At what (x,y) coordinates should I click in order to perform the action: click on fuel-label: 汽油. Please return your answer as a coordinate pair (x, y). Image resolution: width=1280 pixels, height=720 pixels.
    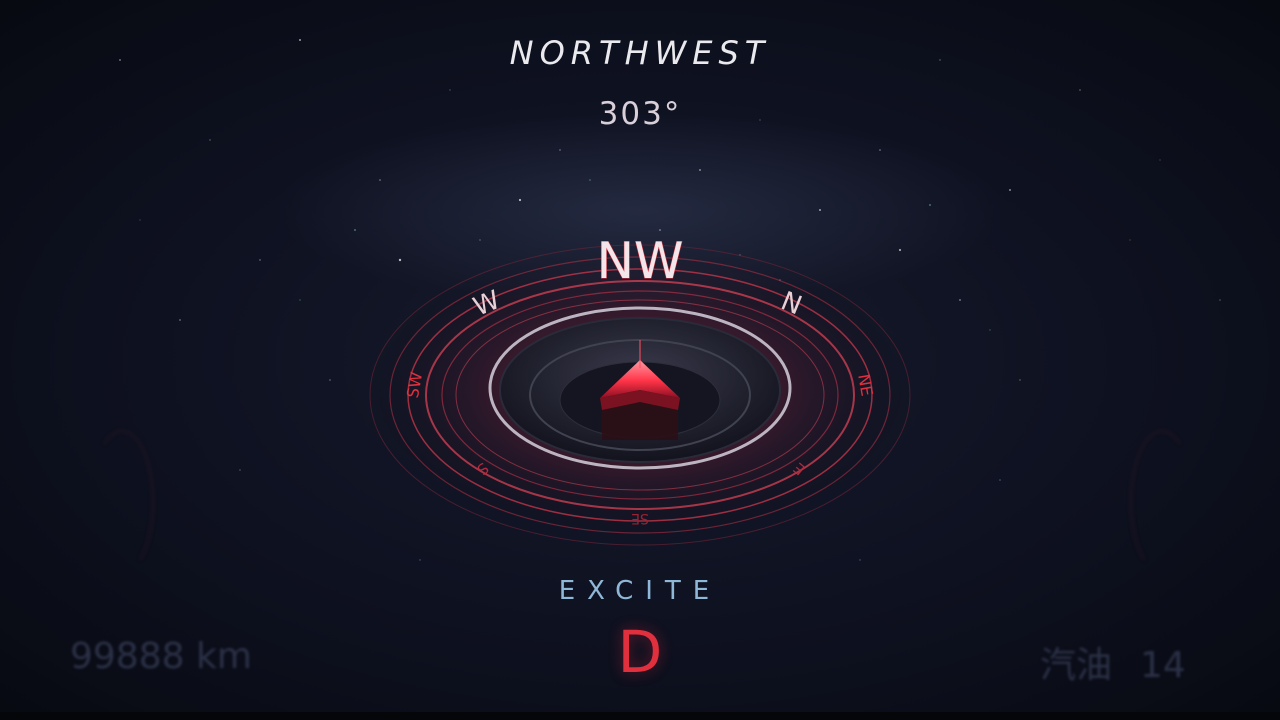
    Looking at the image, I should click on (1076, 665).